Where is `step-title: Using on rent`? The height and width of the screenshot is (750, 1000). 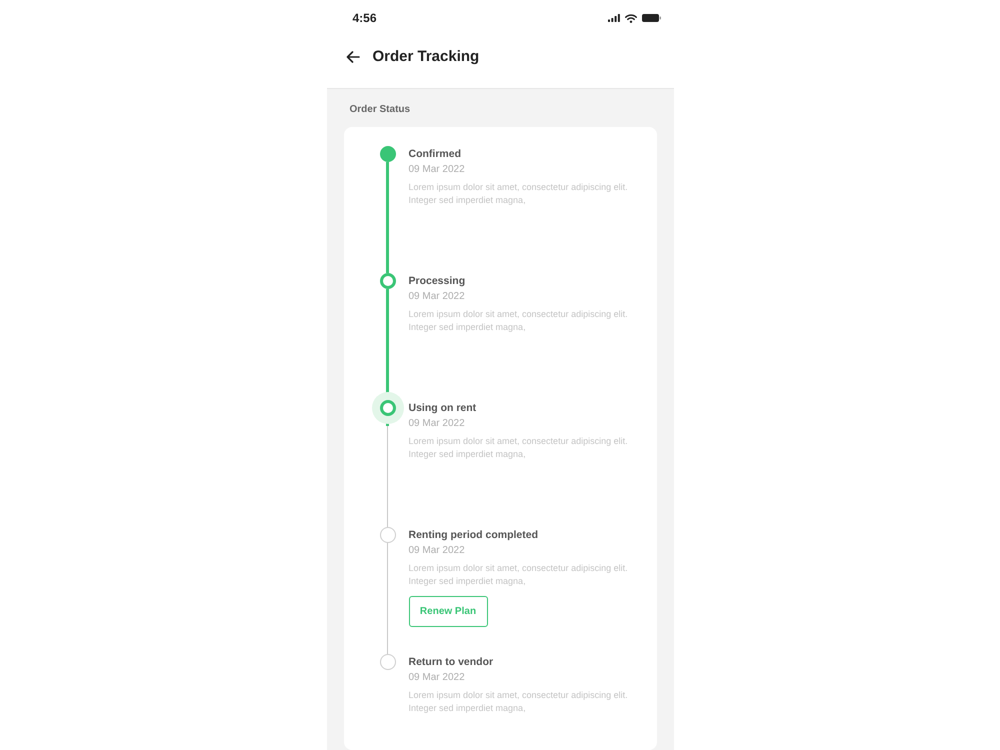 step-title: Using on rent is located at coordinates (442, 408).